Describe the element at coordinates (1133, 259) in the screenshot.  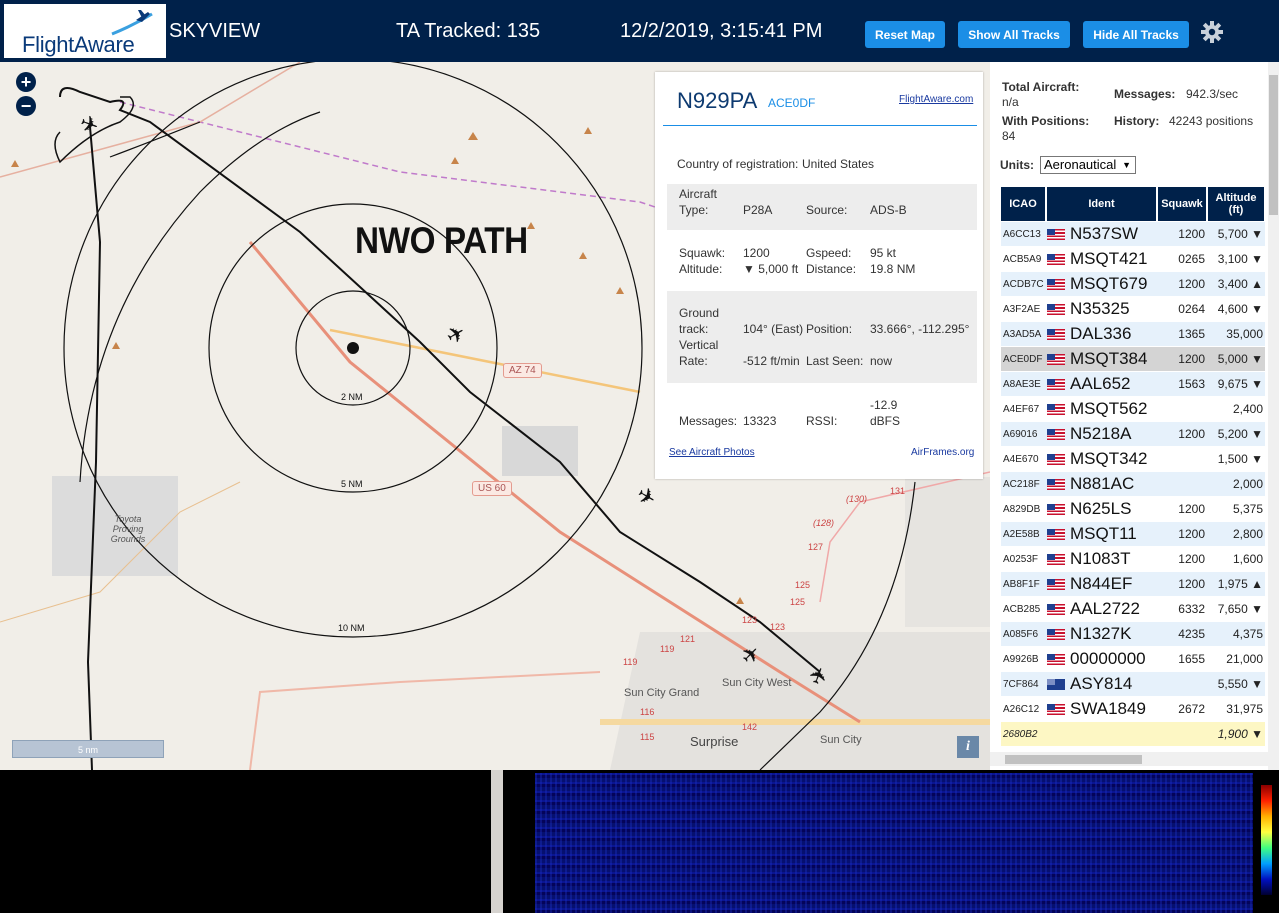
I see `table-row: ACB5A9 MSQT421 0265 3,100 ▼` at that location.